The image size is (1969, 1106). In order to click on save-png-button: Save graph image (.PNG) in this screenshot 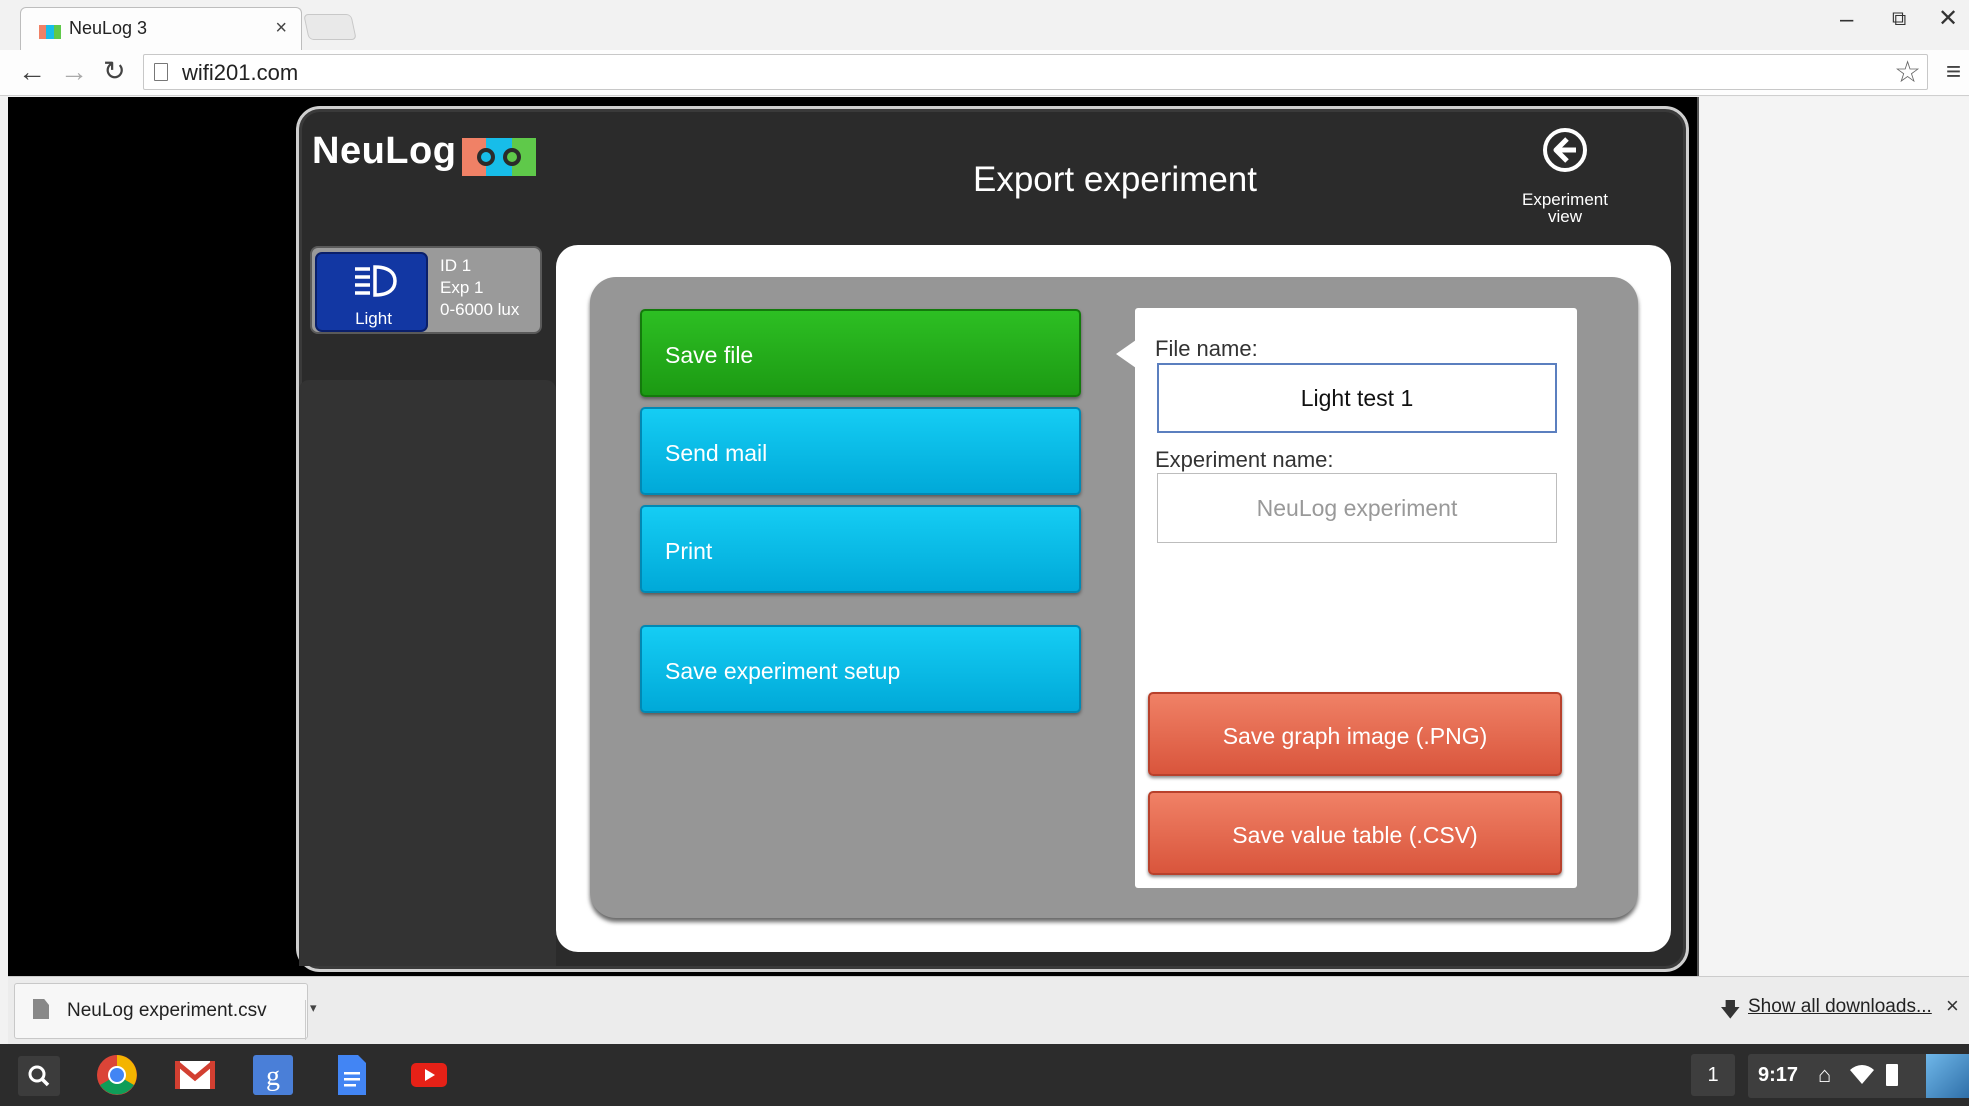, I will do `click(1355, 734)`.